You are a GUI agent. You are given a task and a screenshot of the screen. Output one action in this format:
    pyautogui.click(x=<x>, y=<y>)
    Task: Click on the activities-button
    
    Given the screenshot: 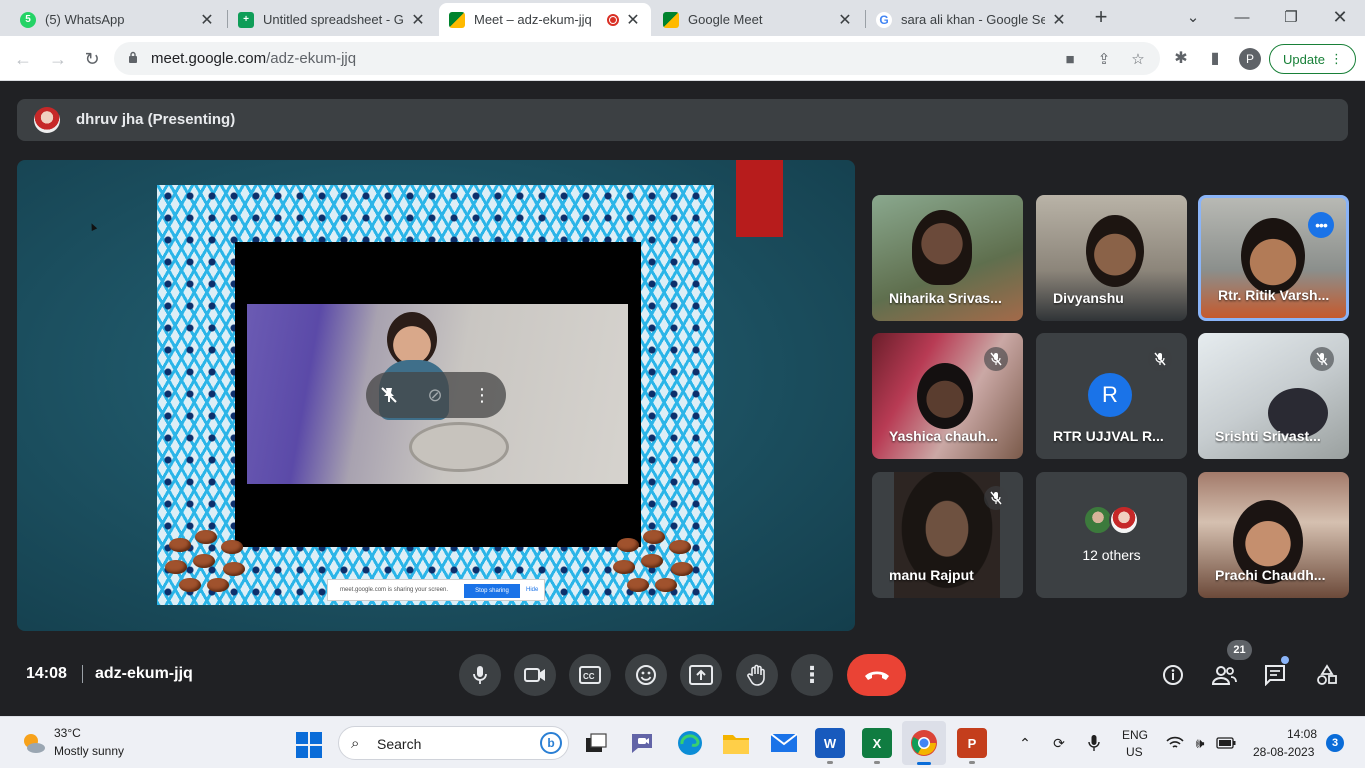 What is the action you would take?
    pyautogui.click(x=1327, y=675)
    